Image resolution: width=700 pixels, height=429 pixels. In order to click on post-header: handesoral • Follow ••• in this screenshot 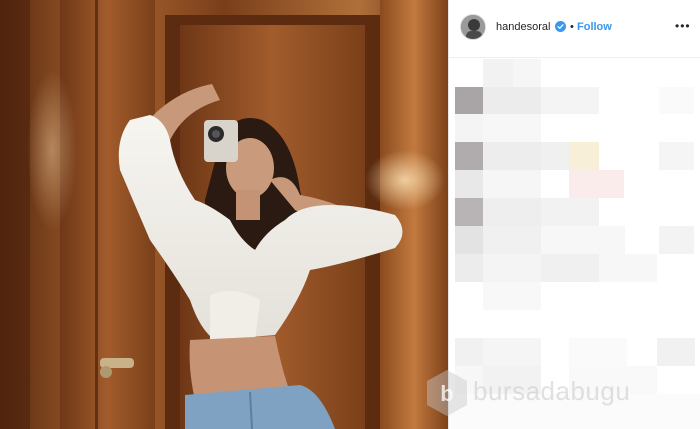, I will do `click(574, 29)`.